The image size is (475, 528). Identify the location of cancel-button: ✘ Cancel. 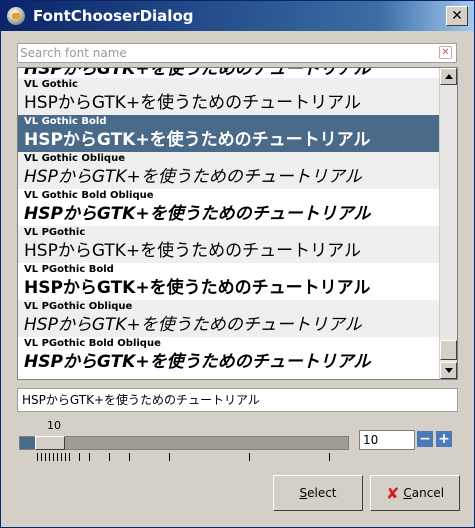
(415, 493).